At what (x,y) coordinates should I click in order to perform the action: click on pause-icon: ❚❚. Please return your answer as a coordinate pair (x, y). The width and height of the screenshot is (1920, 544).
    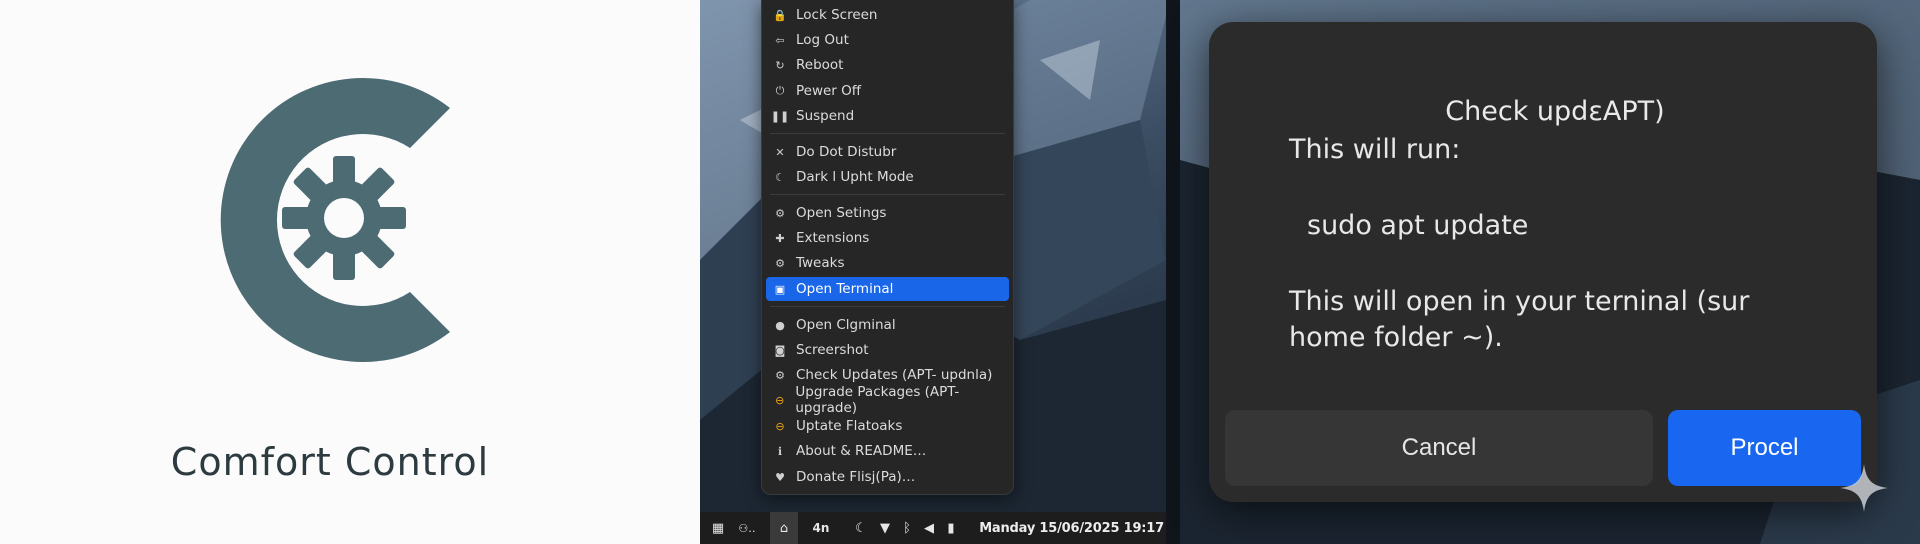
    Looking at the image, I should click on (780, 116).